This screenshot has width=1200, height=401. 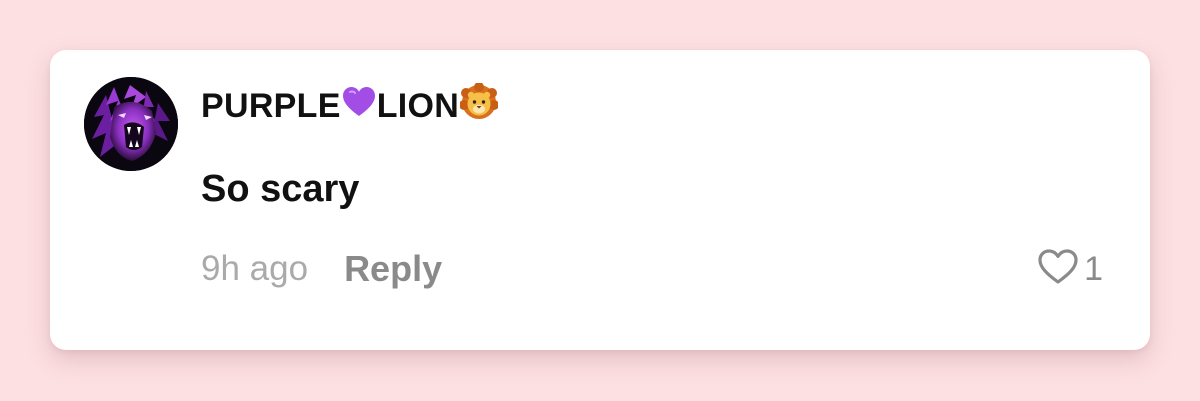 What do you see at coordinates (359, 106) in the screenshot?
I see `purple-heart-icon` at bounding box center [359, 106].